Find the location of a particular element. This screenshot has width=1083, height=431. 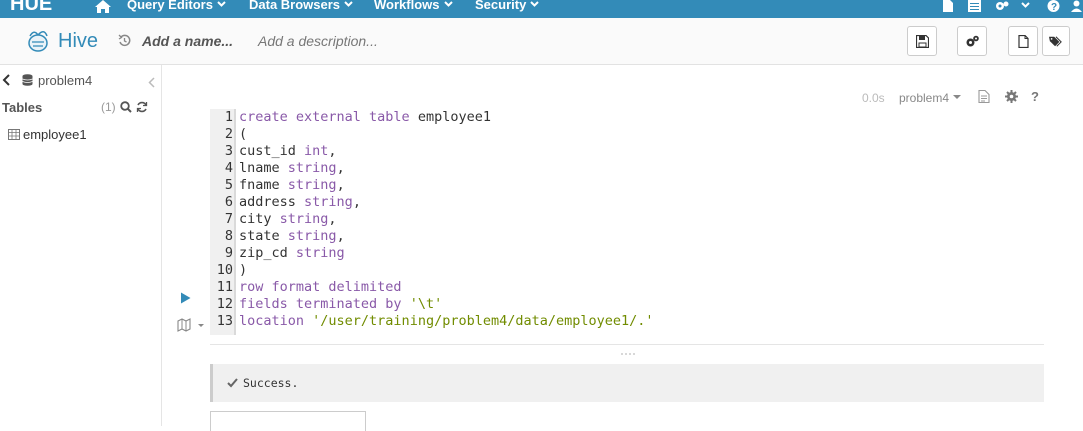

sql-identifier: zip_cd is located at coordinates (267, 253).